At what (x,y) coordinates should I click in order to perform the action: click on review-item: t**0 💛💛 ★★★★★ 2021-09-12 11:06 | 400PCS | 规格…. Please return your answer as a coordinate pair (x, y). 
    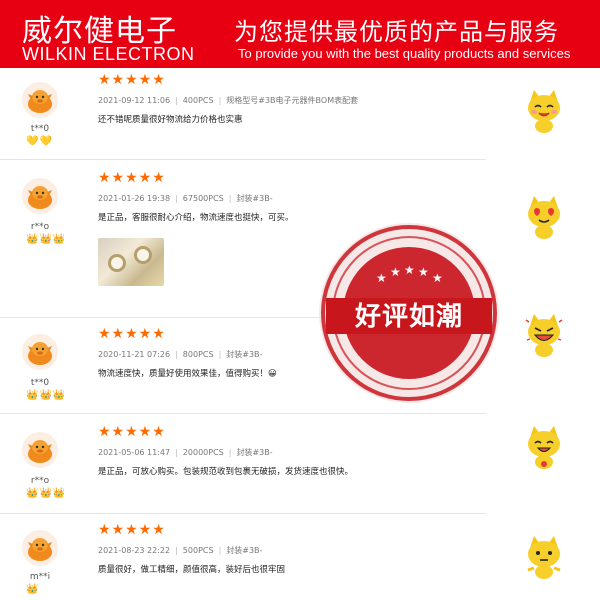
    Looking at the image, I should click on (243, 114).